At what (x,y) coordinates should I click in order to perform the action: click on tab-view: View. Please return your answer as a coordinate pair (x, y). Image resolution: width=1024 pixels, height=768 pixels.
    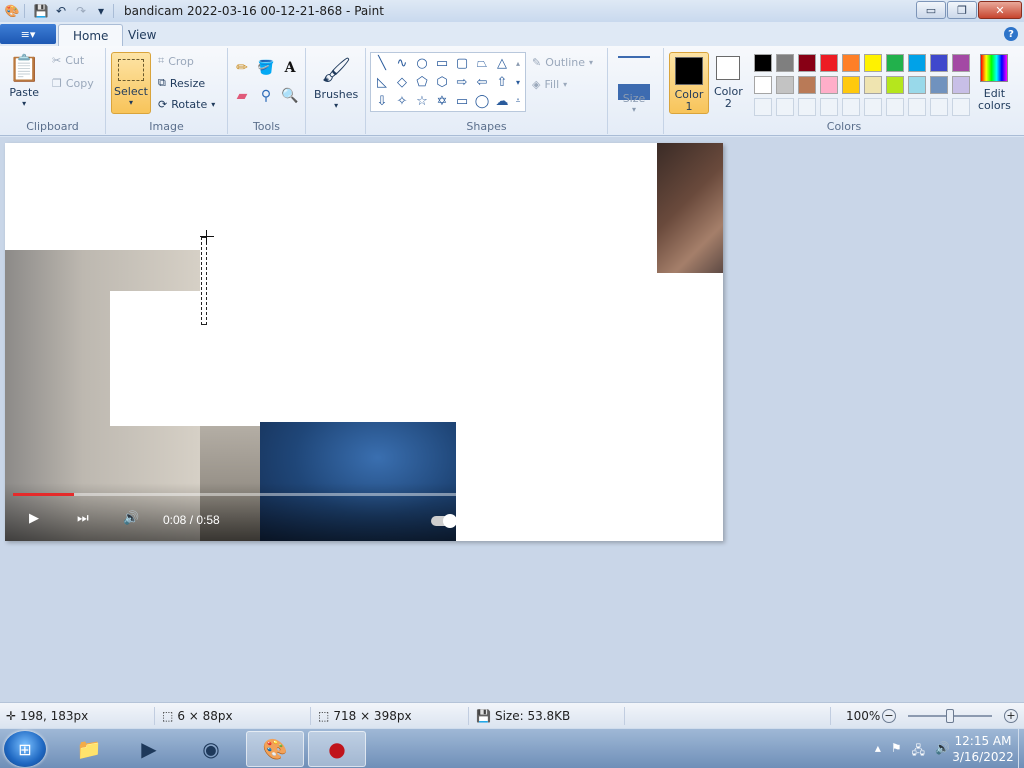
    Looking at the image, I should click on (142, 35).